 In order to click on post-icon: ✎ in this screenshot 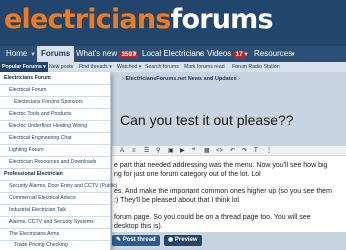, I will do `click(119, 240)`.